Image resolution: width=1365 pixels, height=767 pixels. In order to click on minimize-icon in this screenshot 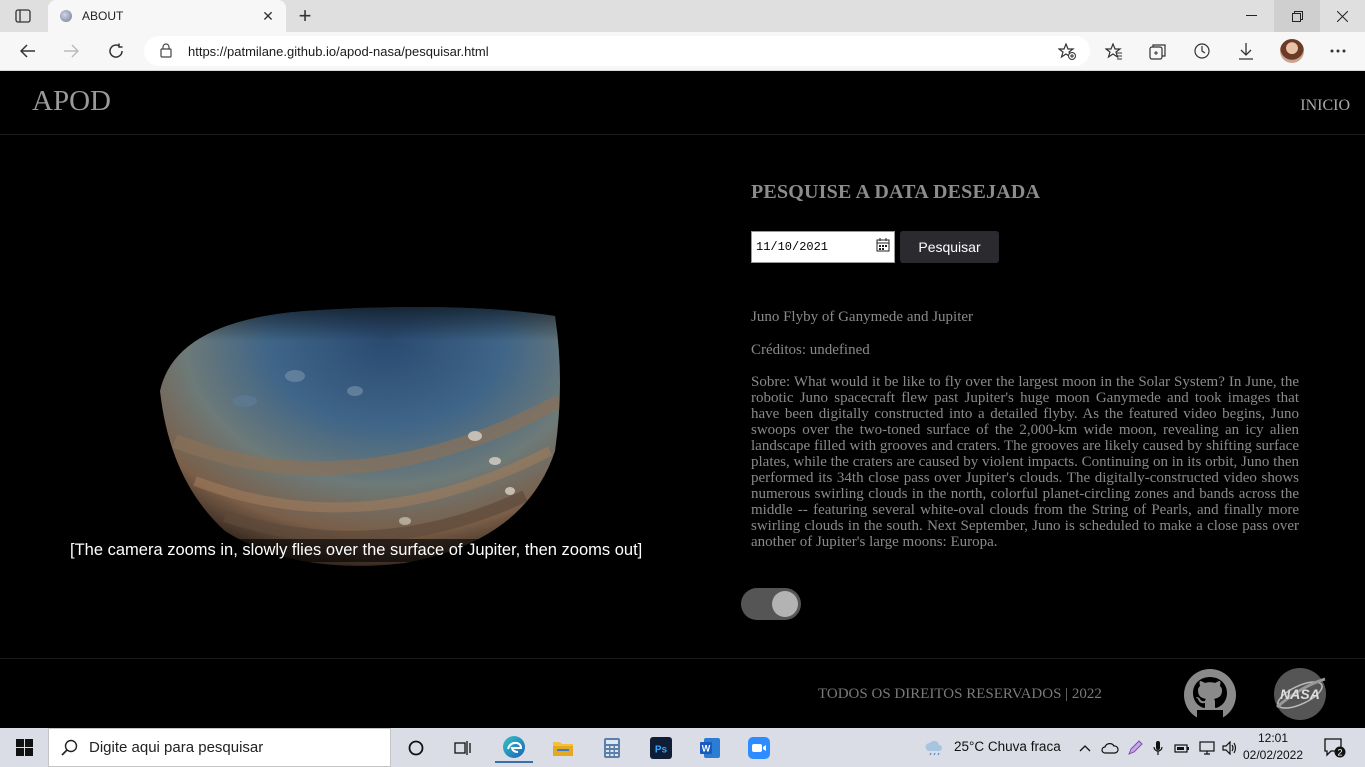, I will do `click(1251, 16)`.